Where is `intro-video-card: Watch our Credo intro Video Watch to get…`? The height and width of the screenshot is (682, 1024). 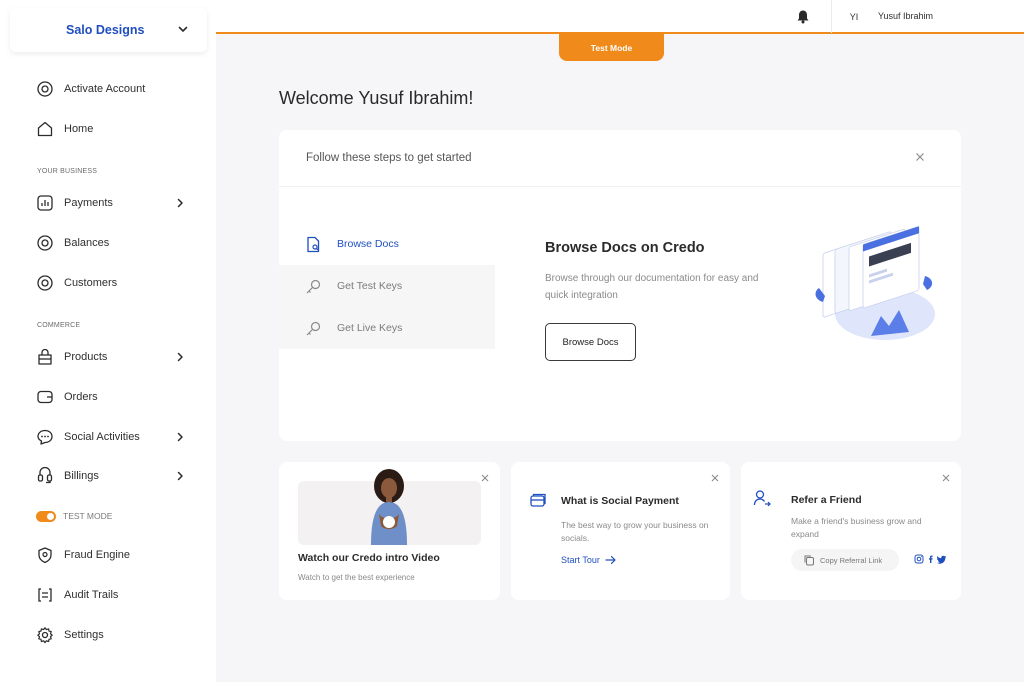 intro-video-card: Watch our Credo intro Video Watch to get… is located at coordinates (389, 531).